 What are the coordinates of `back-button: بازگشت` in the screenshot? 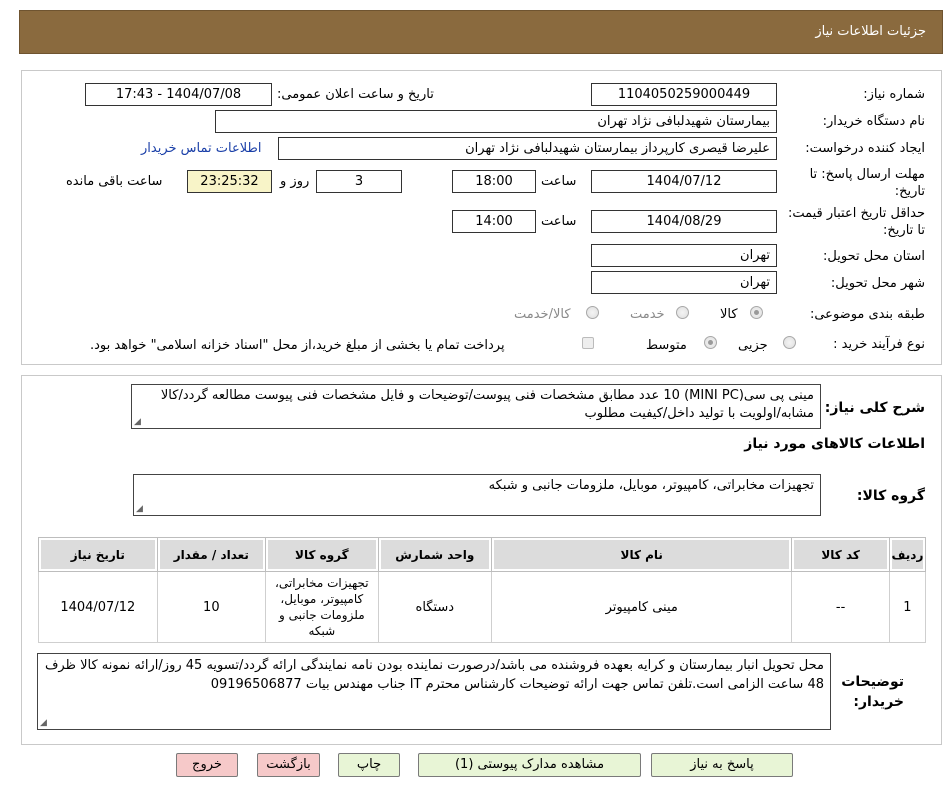 It's located at (288, 765).